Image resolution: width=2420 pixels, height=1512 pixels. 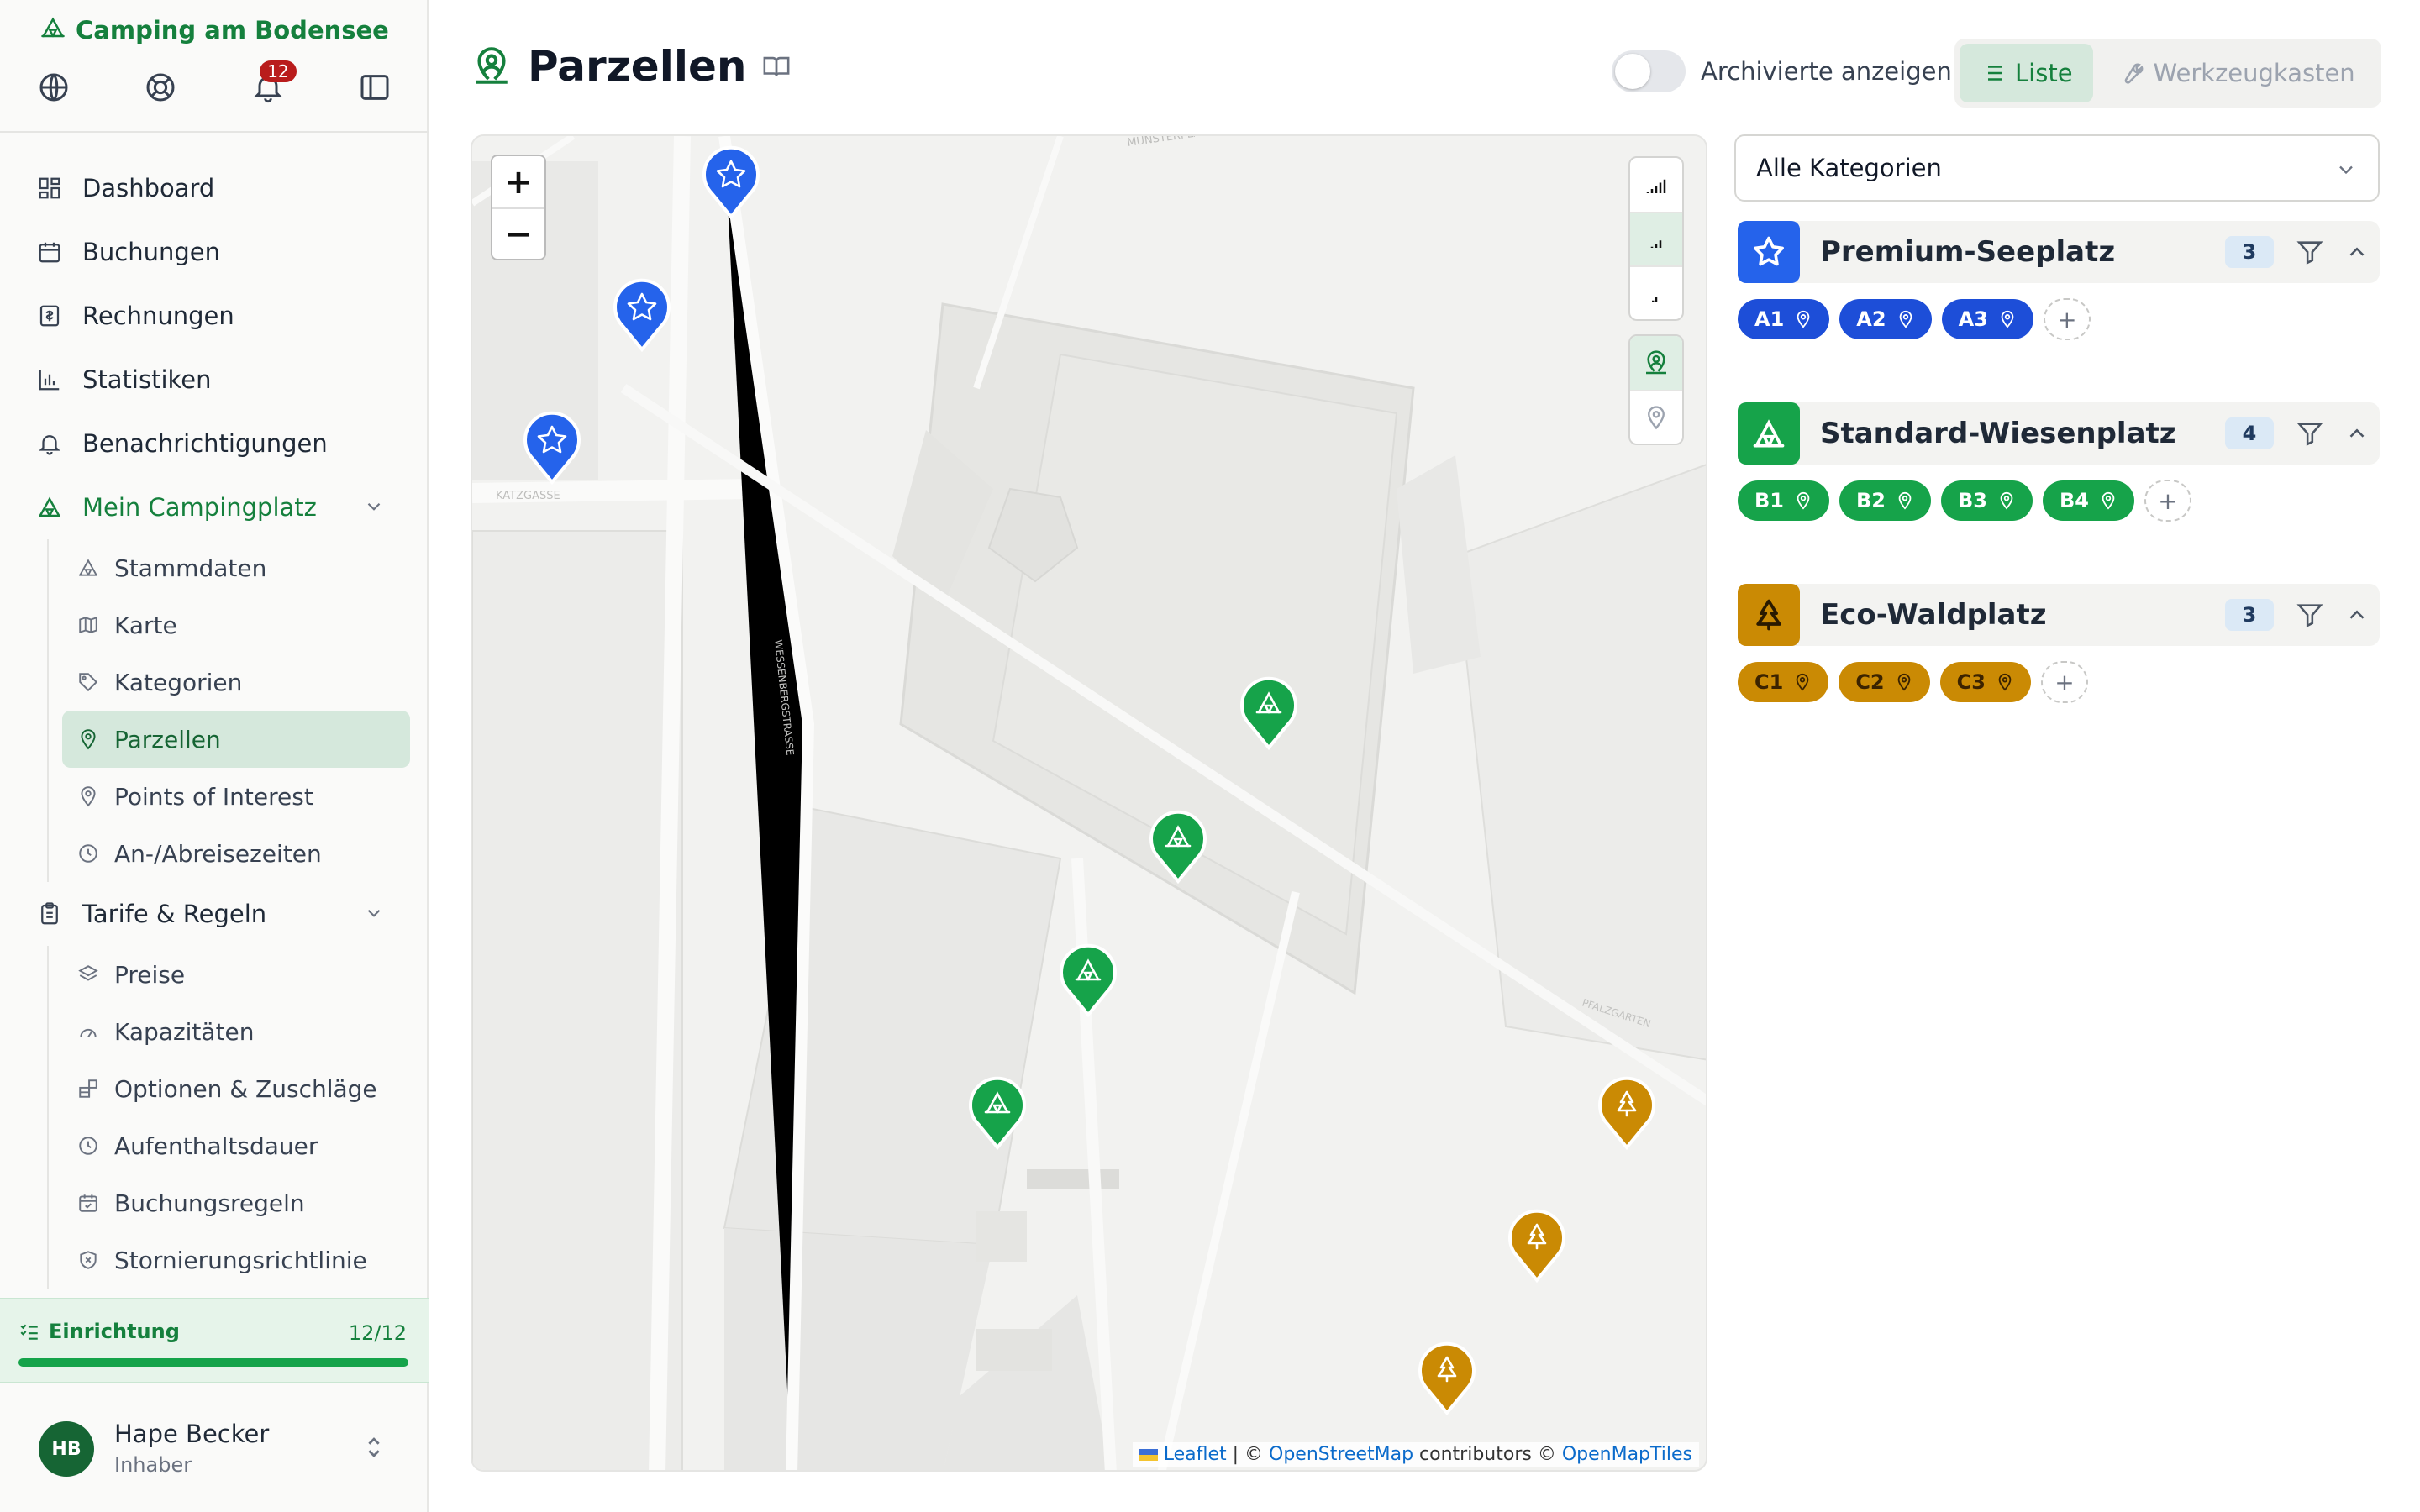 I want to click on brand: Camping am Bodensee, so click(x=214, y=30).